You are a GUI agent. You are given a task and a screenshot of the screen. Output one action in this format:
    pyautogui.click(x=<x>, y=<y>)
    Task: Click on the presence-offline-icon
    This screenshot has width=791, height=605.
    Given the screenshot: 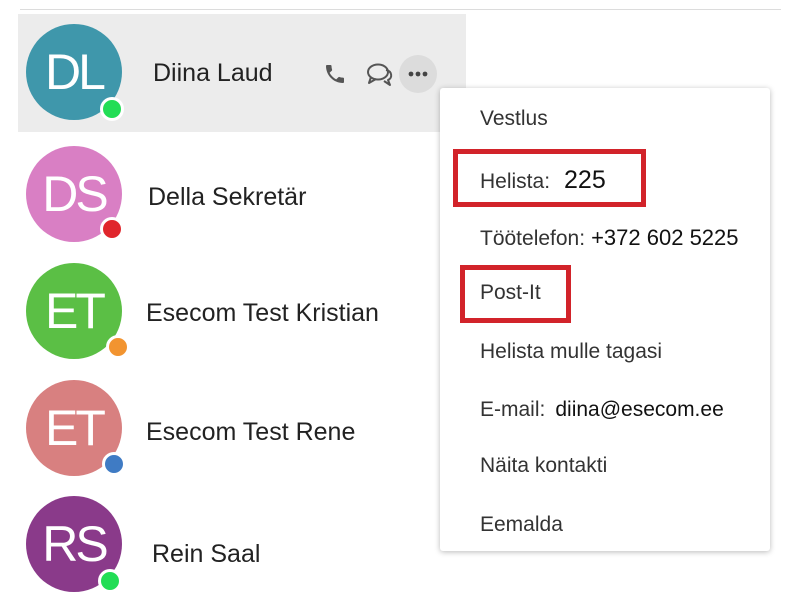 What is the action you would take?
    pyautogui.click(x=114, y=464)
    